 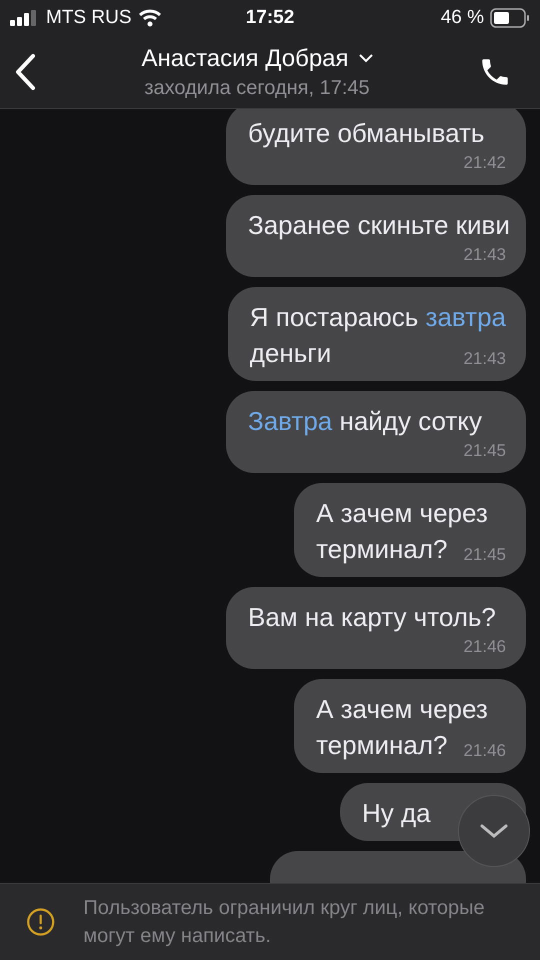 I want to click on message-text: Ну да, so click(x=396, y=813).